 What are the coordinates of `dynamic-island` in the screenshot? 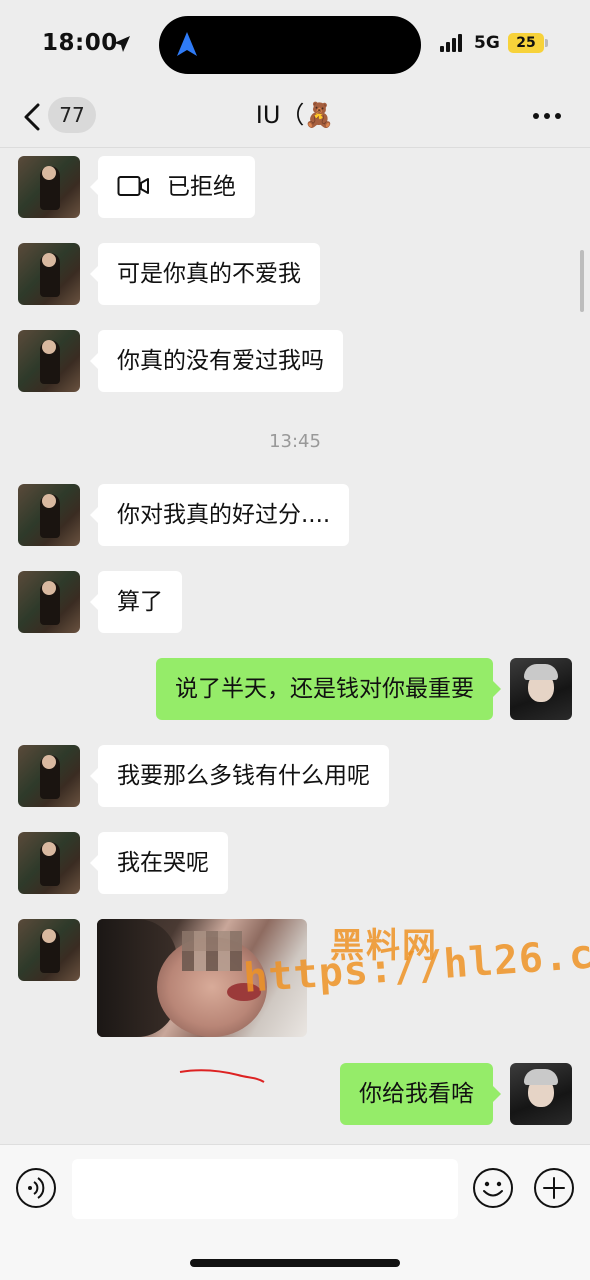 It's located at (290, 45).